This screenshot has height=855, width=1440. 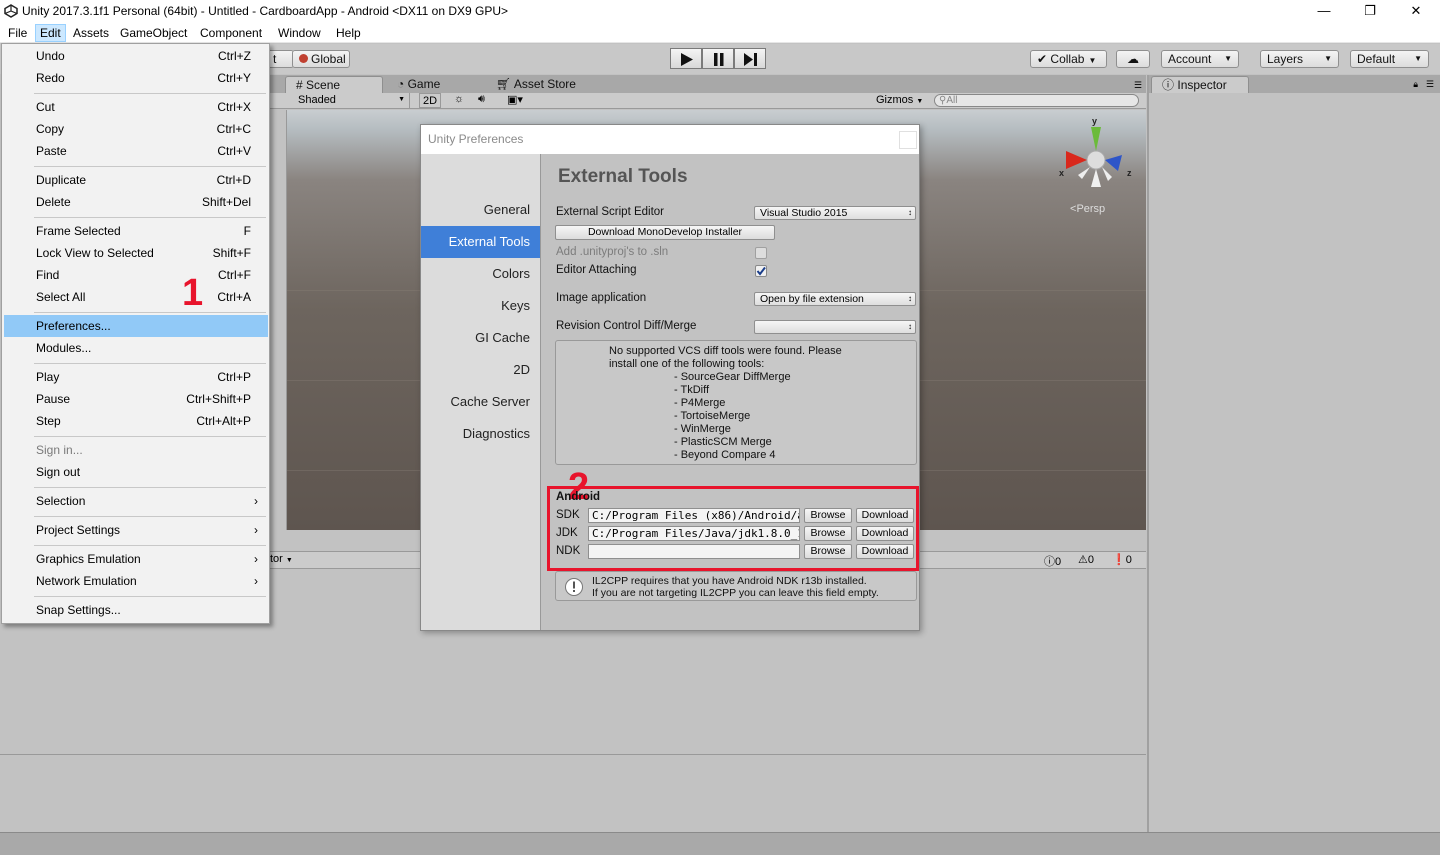 I want to click on tab-asset-store: 🛒︎ Asset Store, so click(x=536, y=84).